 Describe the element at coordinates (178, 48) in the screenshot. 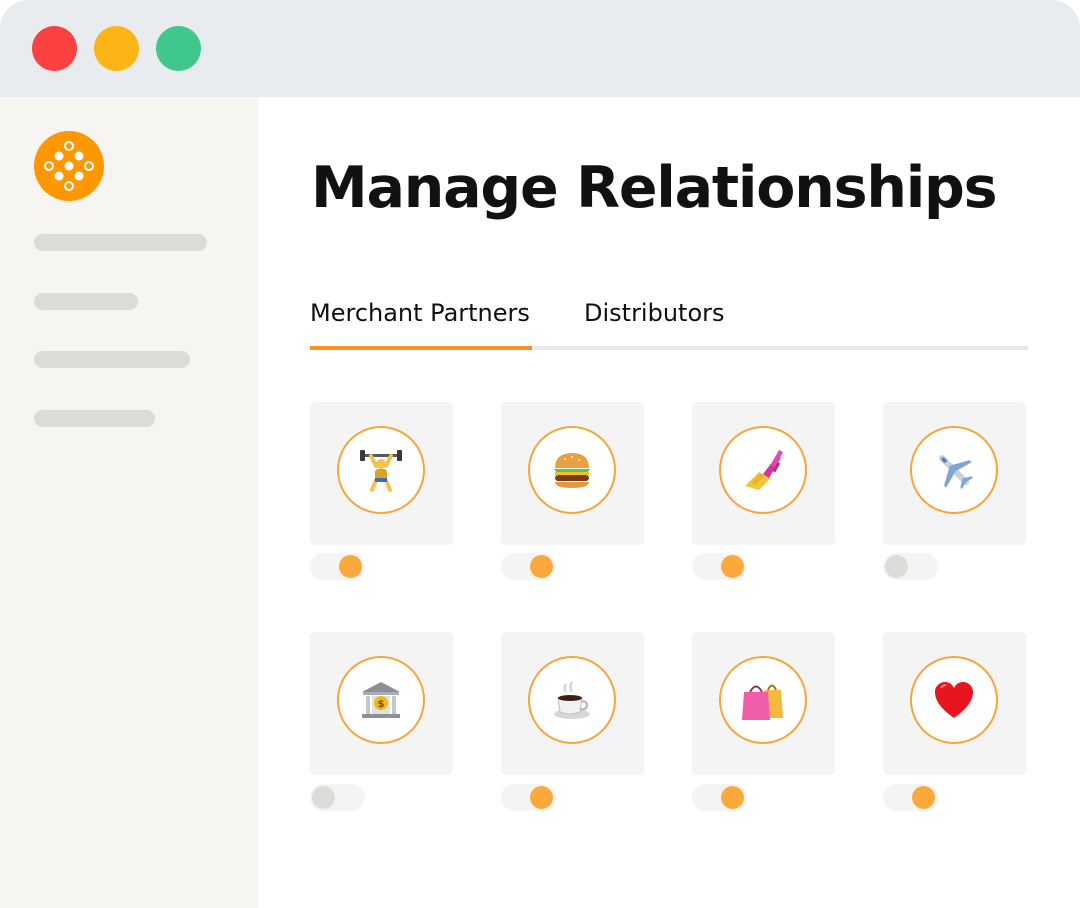

I see `zoom-window-button` at that location.